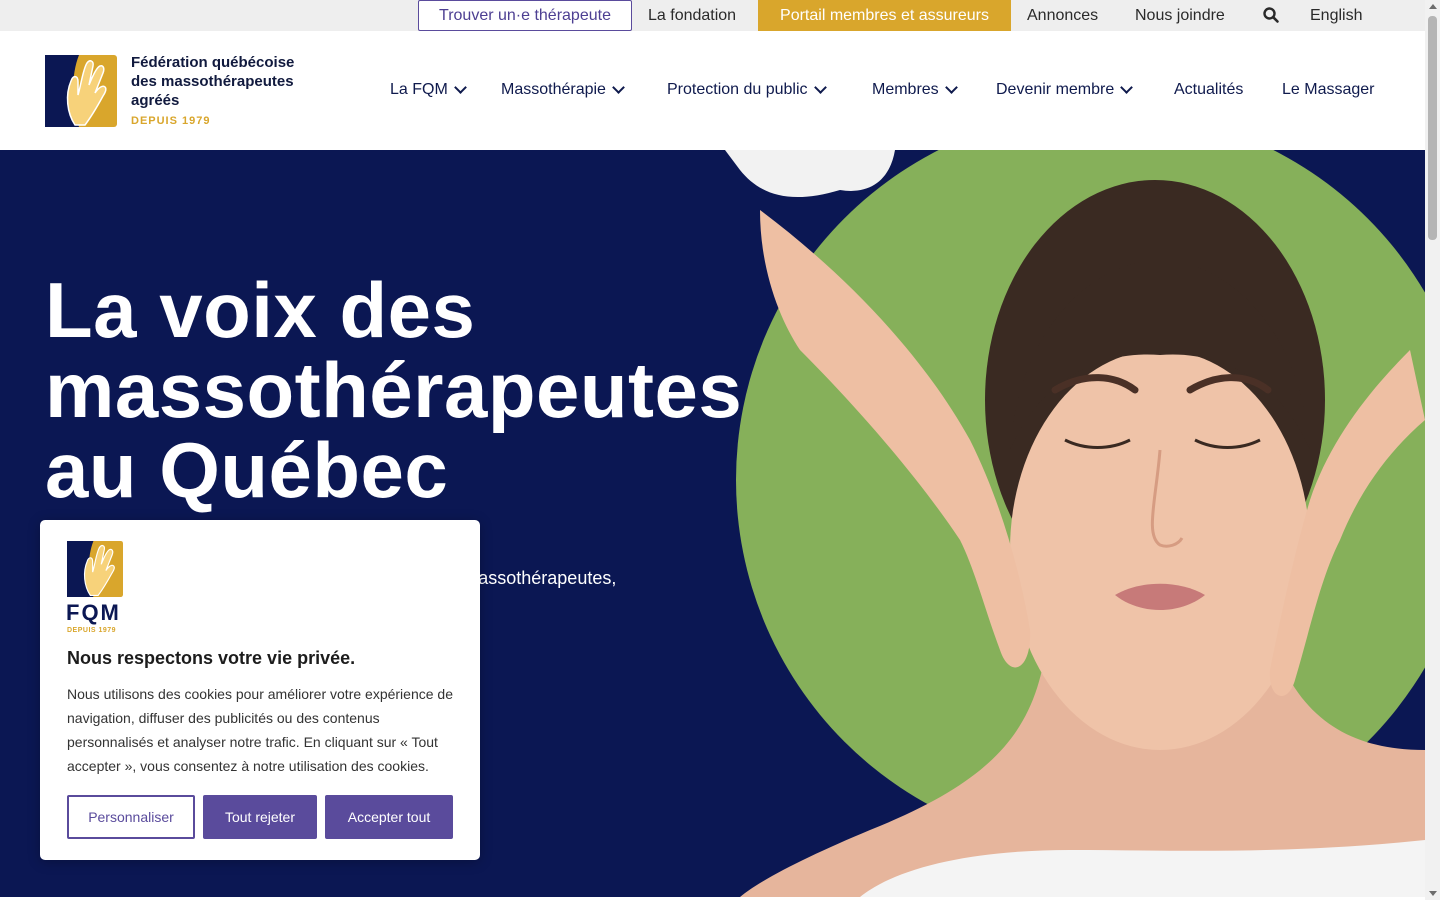 Image resolution: width=1440 pixels, height=900 pixels. What do you see at coordinates (131, 817) in the screenshot?
I see `customize-cookies-button: Personnaliser` at bounding box center [131, 817].